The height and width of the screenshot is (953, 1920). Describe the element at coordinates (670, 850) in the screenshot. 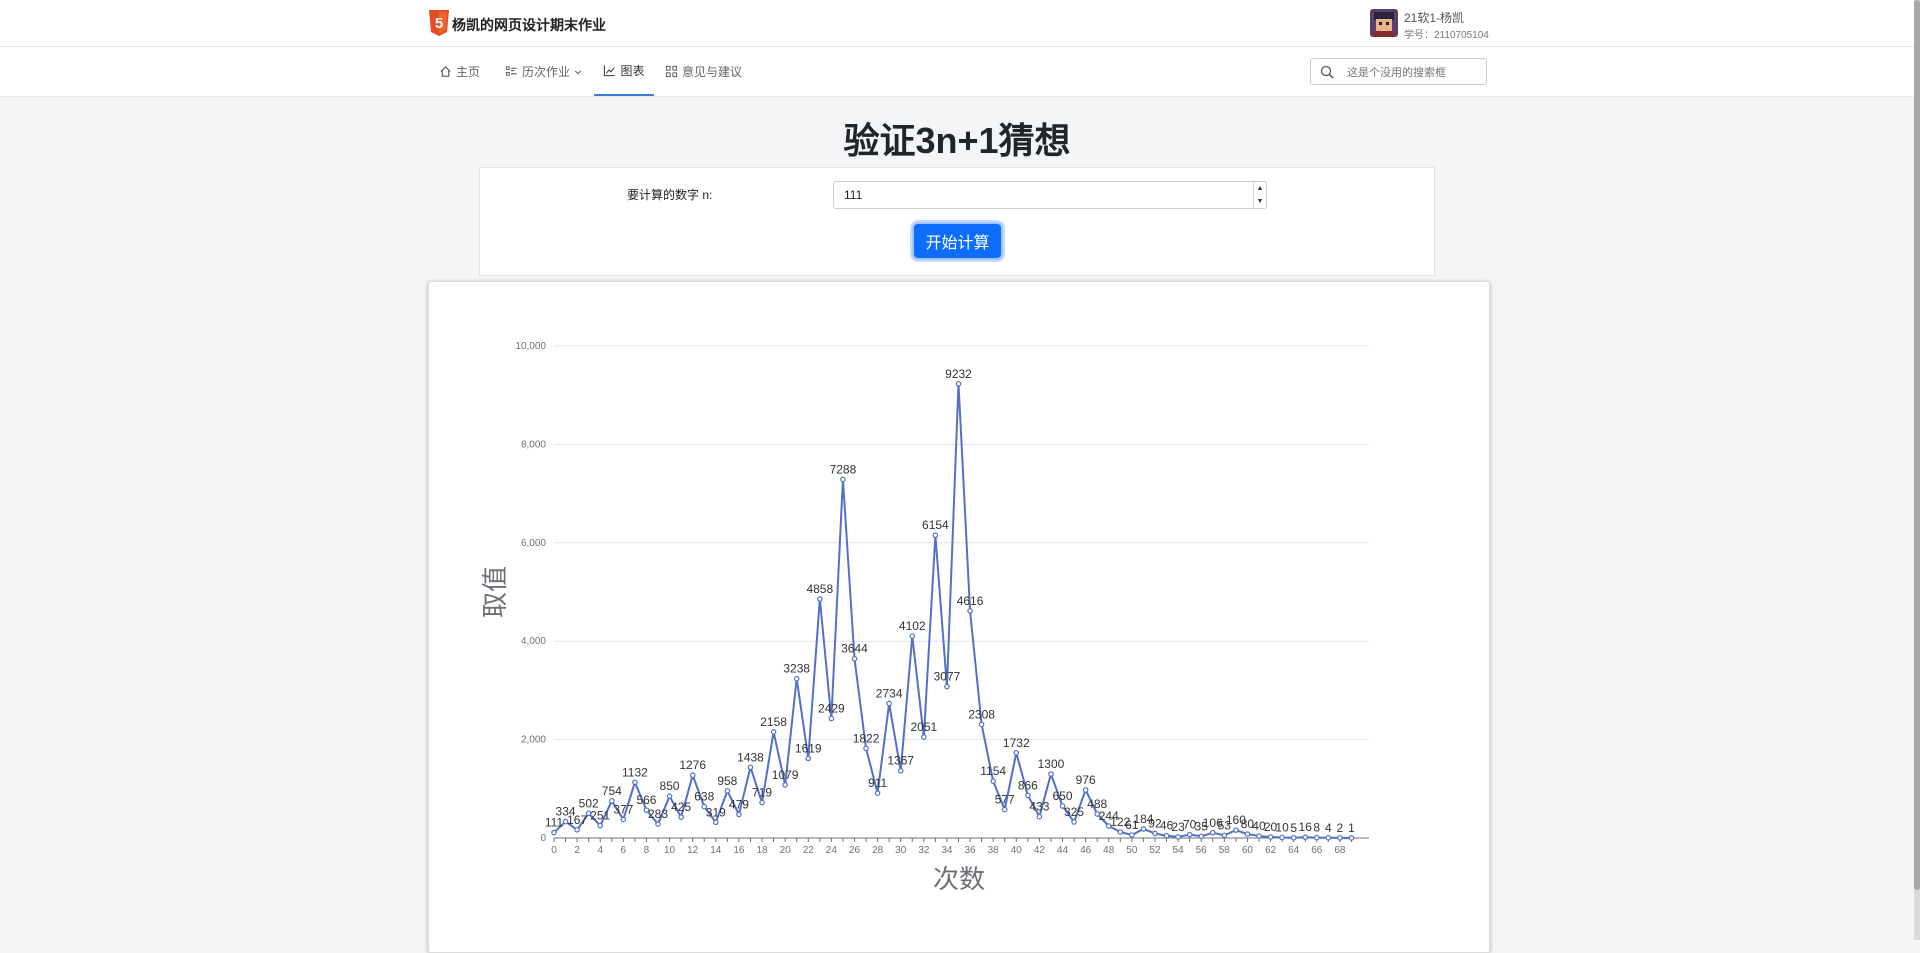

I see `x-tick-label: 10` at that location.